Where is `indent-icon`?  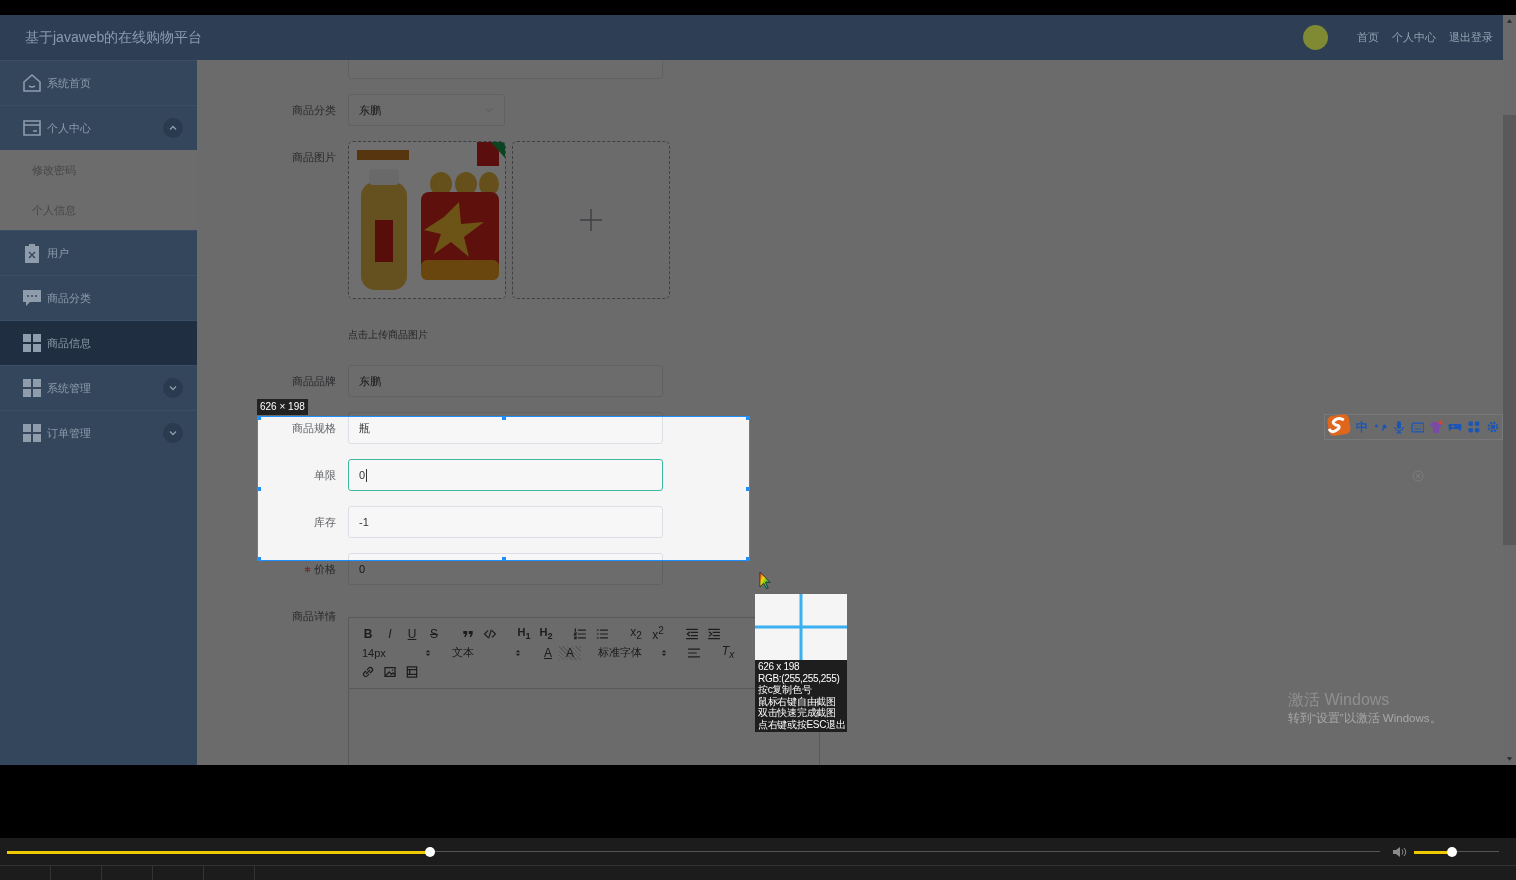 indent-icon is located at coordinates (714, 633).